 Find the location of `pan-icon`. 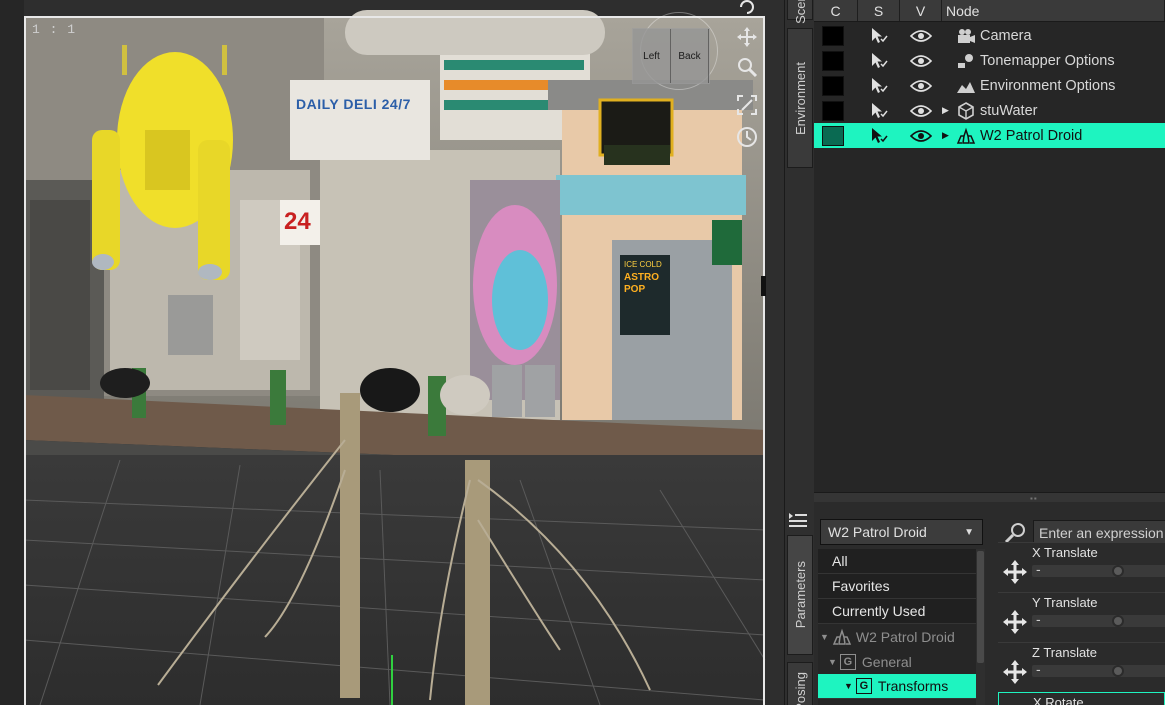

pan-icon is located at coordinates (747, 37).